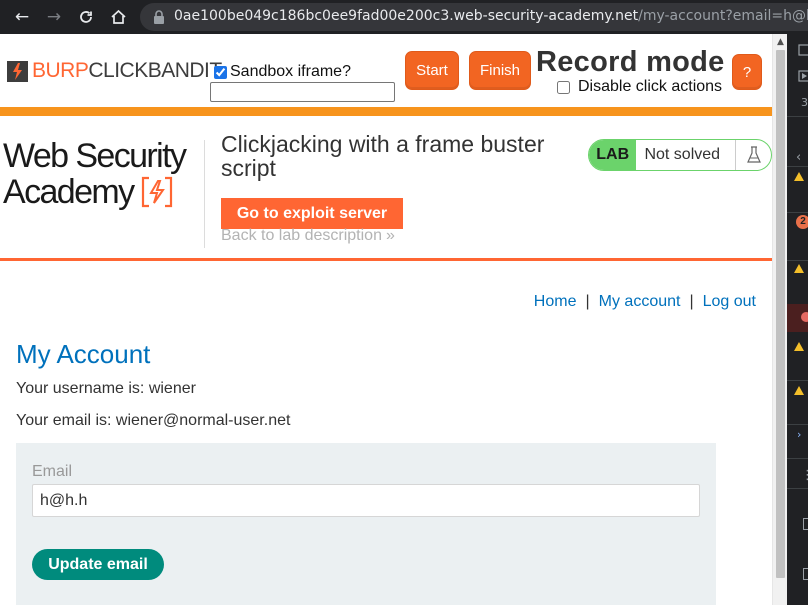  I want to click on console-prompt-icon: ›, so click(799, 434).